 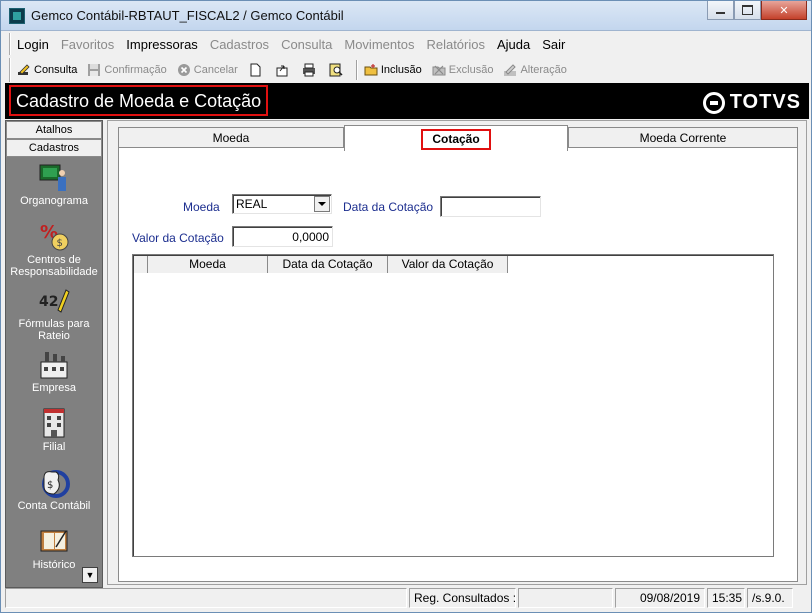 I want to click on totvs-logo: TOTVS, so click(x=751, y=102).